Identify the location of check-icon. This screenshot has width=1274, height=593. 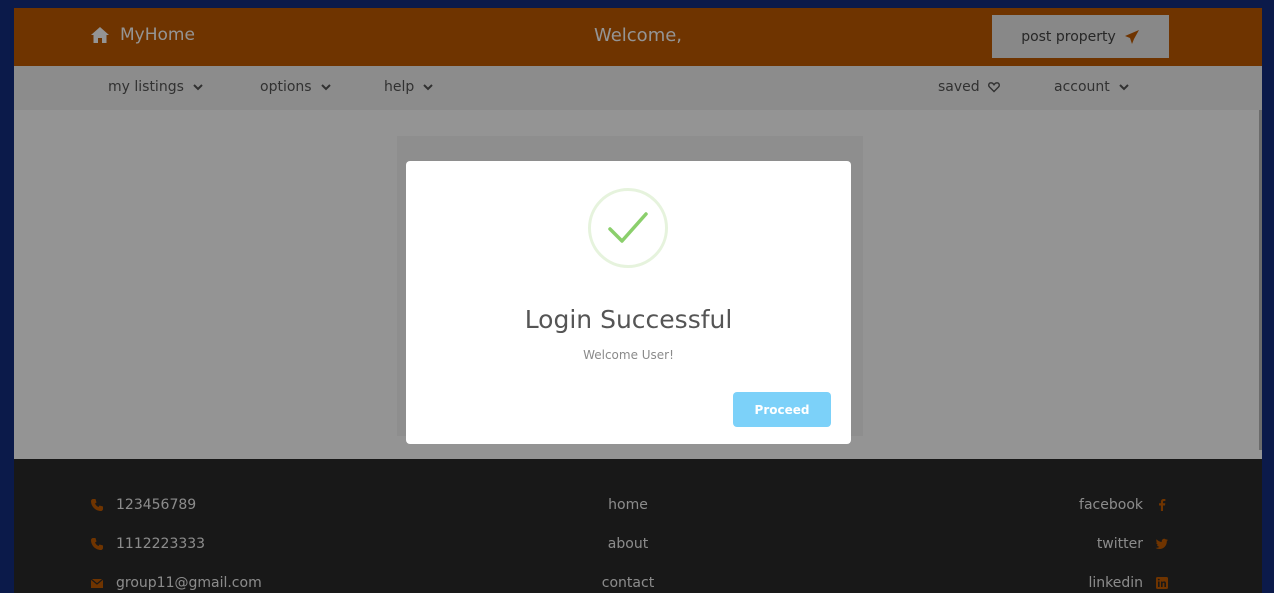
(628, 227).